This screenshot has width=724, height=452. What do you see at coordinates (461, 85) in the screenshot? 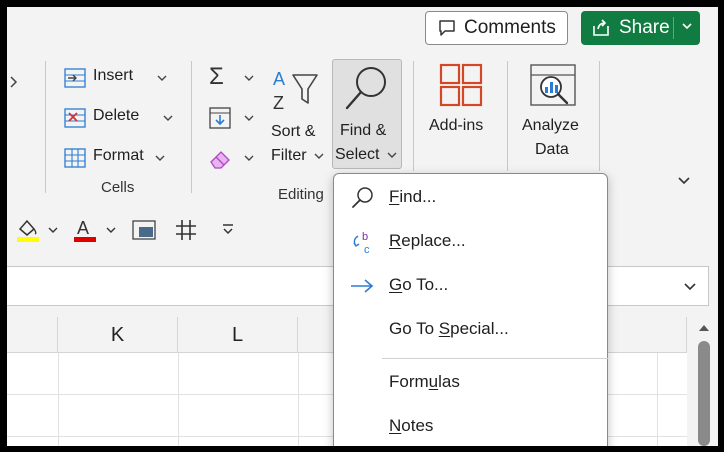
I see `add-ins-icon` at bounding box center [461, 85].